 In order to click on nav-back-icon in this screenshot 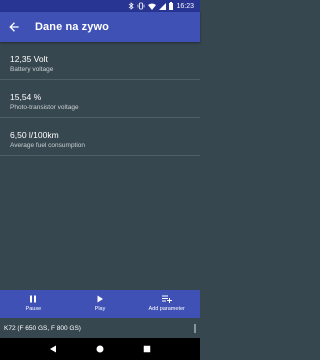, I will do `click(53, 349)`.